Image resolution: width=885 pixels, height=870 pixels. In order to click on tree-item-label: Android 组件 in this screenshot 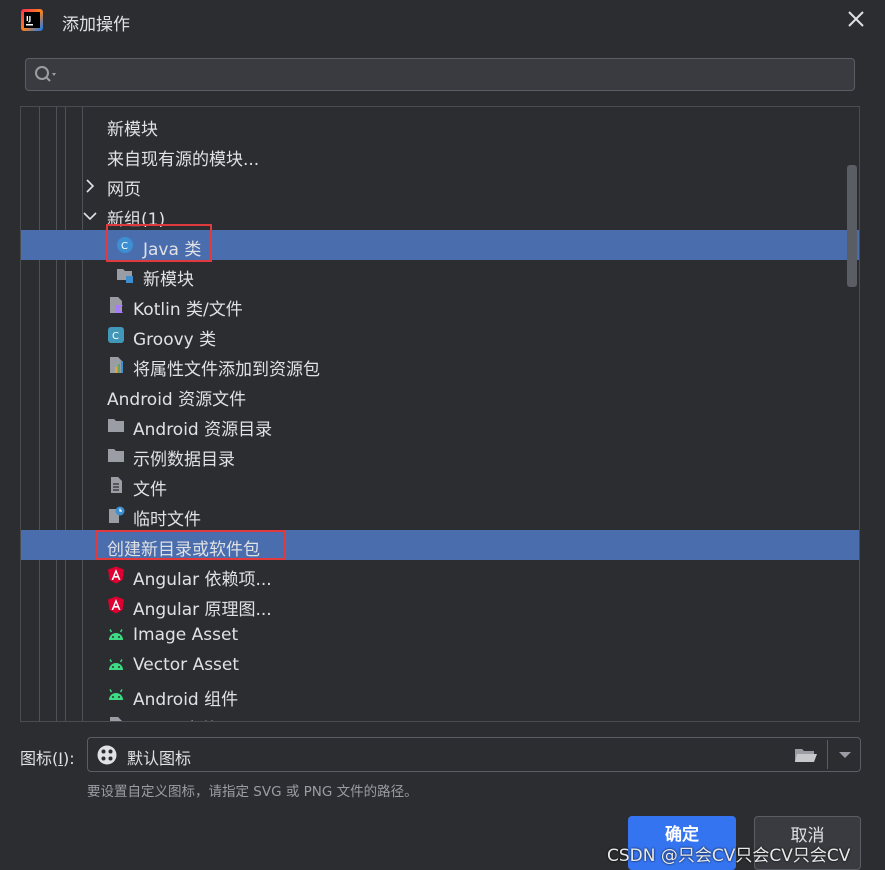, I will do `click(186, 700)`.